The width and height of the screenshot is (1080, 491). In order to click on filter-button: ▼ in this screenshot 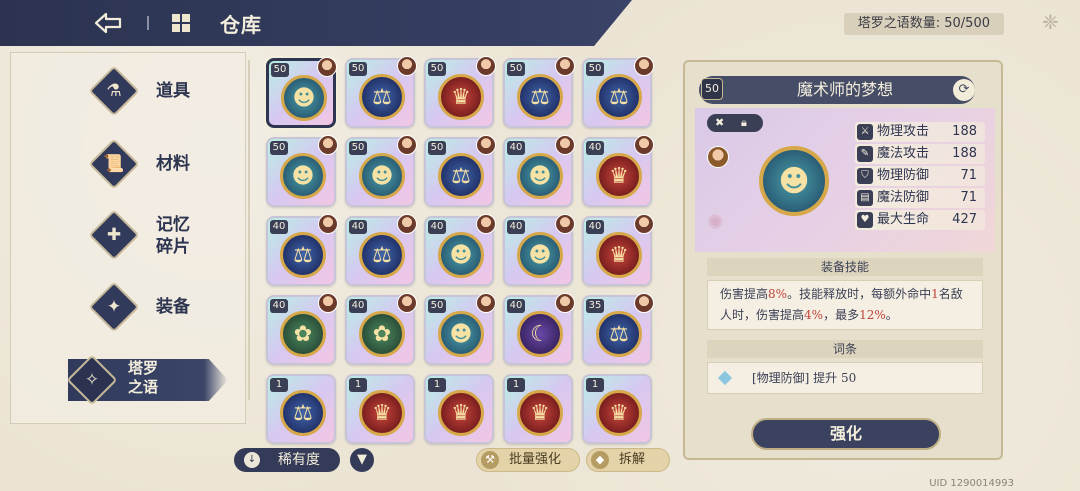, I will do `click(362, 460)`.